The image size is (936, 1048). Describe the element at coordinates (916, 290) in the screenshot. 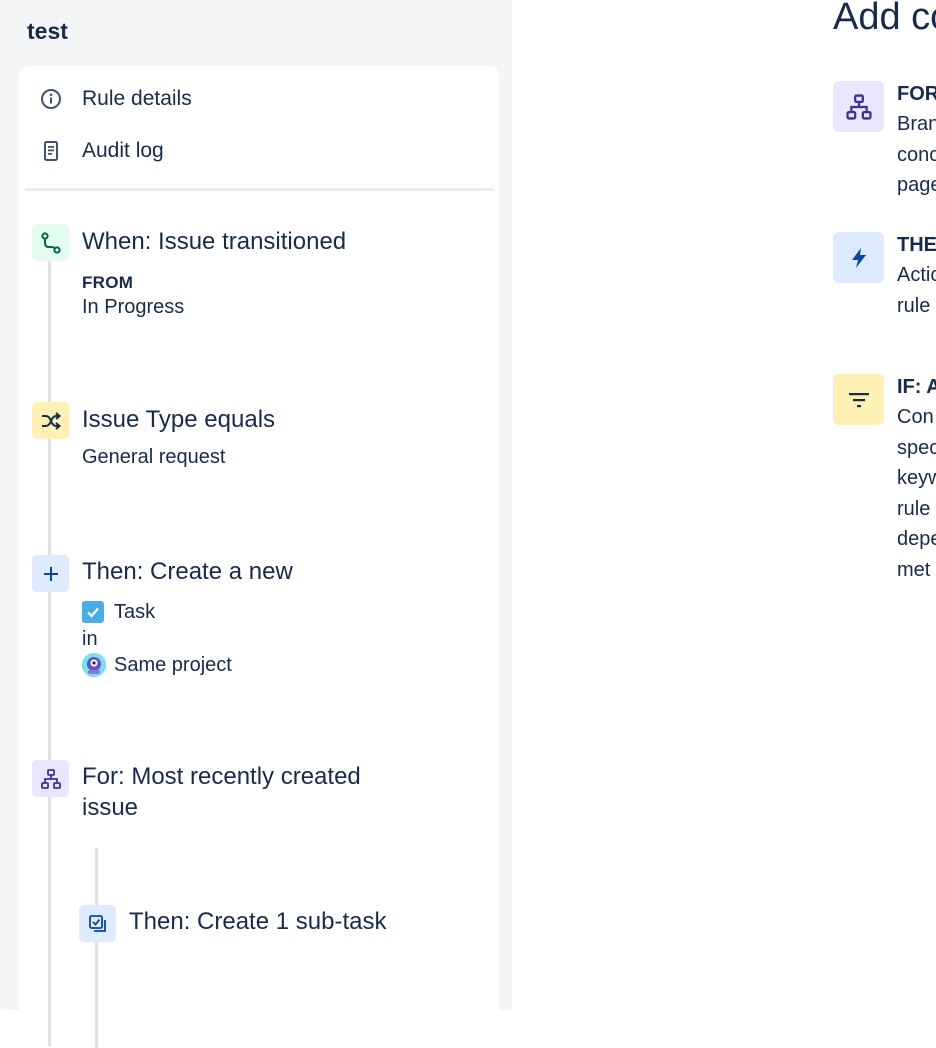

I see `option-desc: Actic rule` at that location.